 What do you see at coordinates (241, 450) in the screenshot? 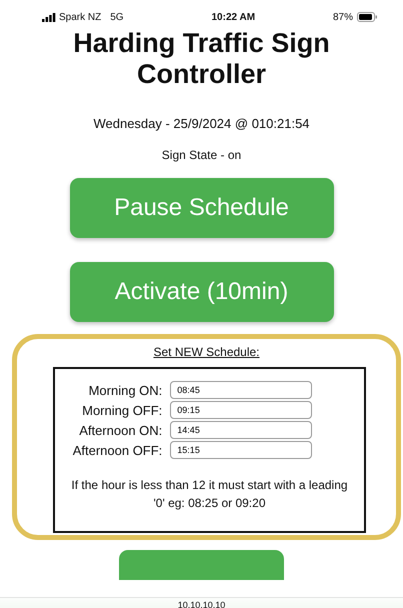
I see `time-field: 15:15` at bounding box center [241, 450].